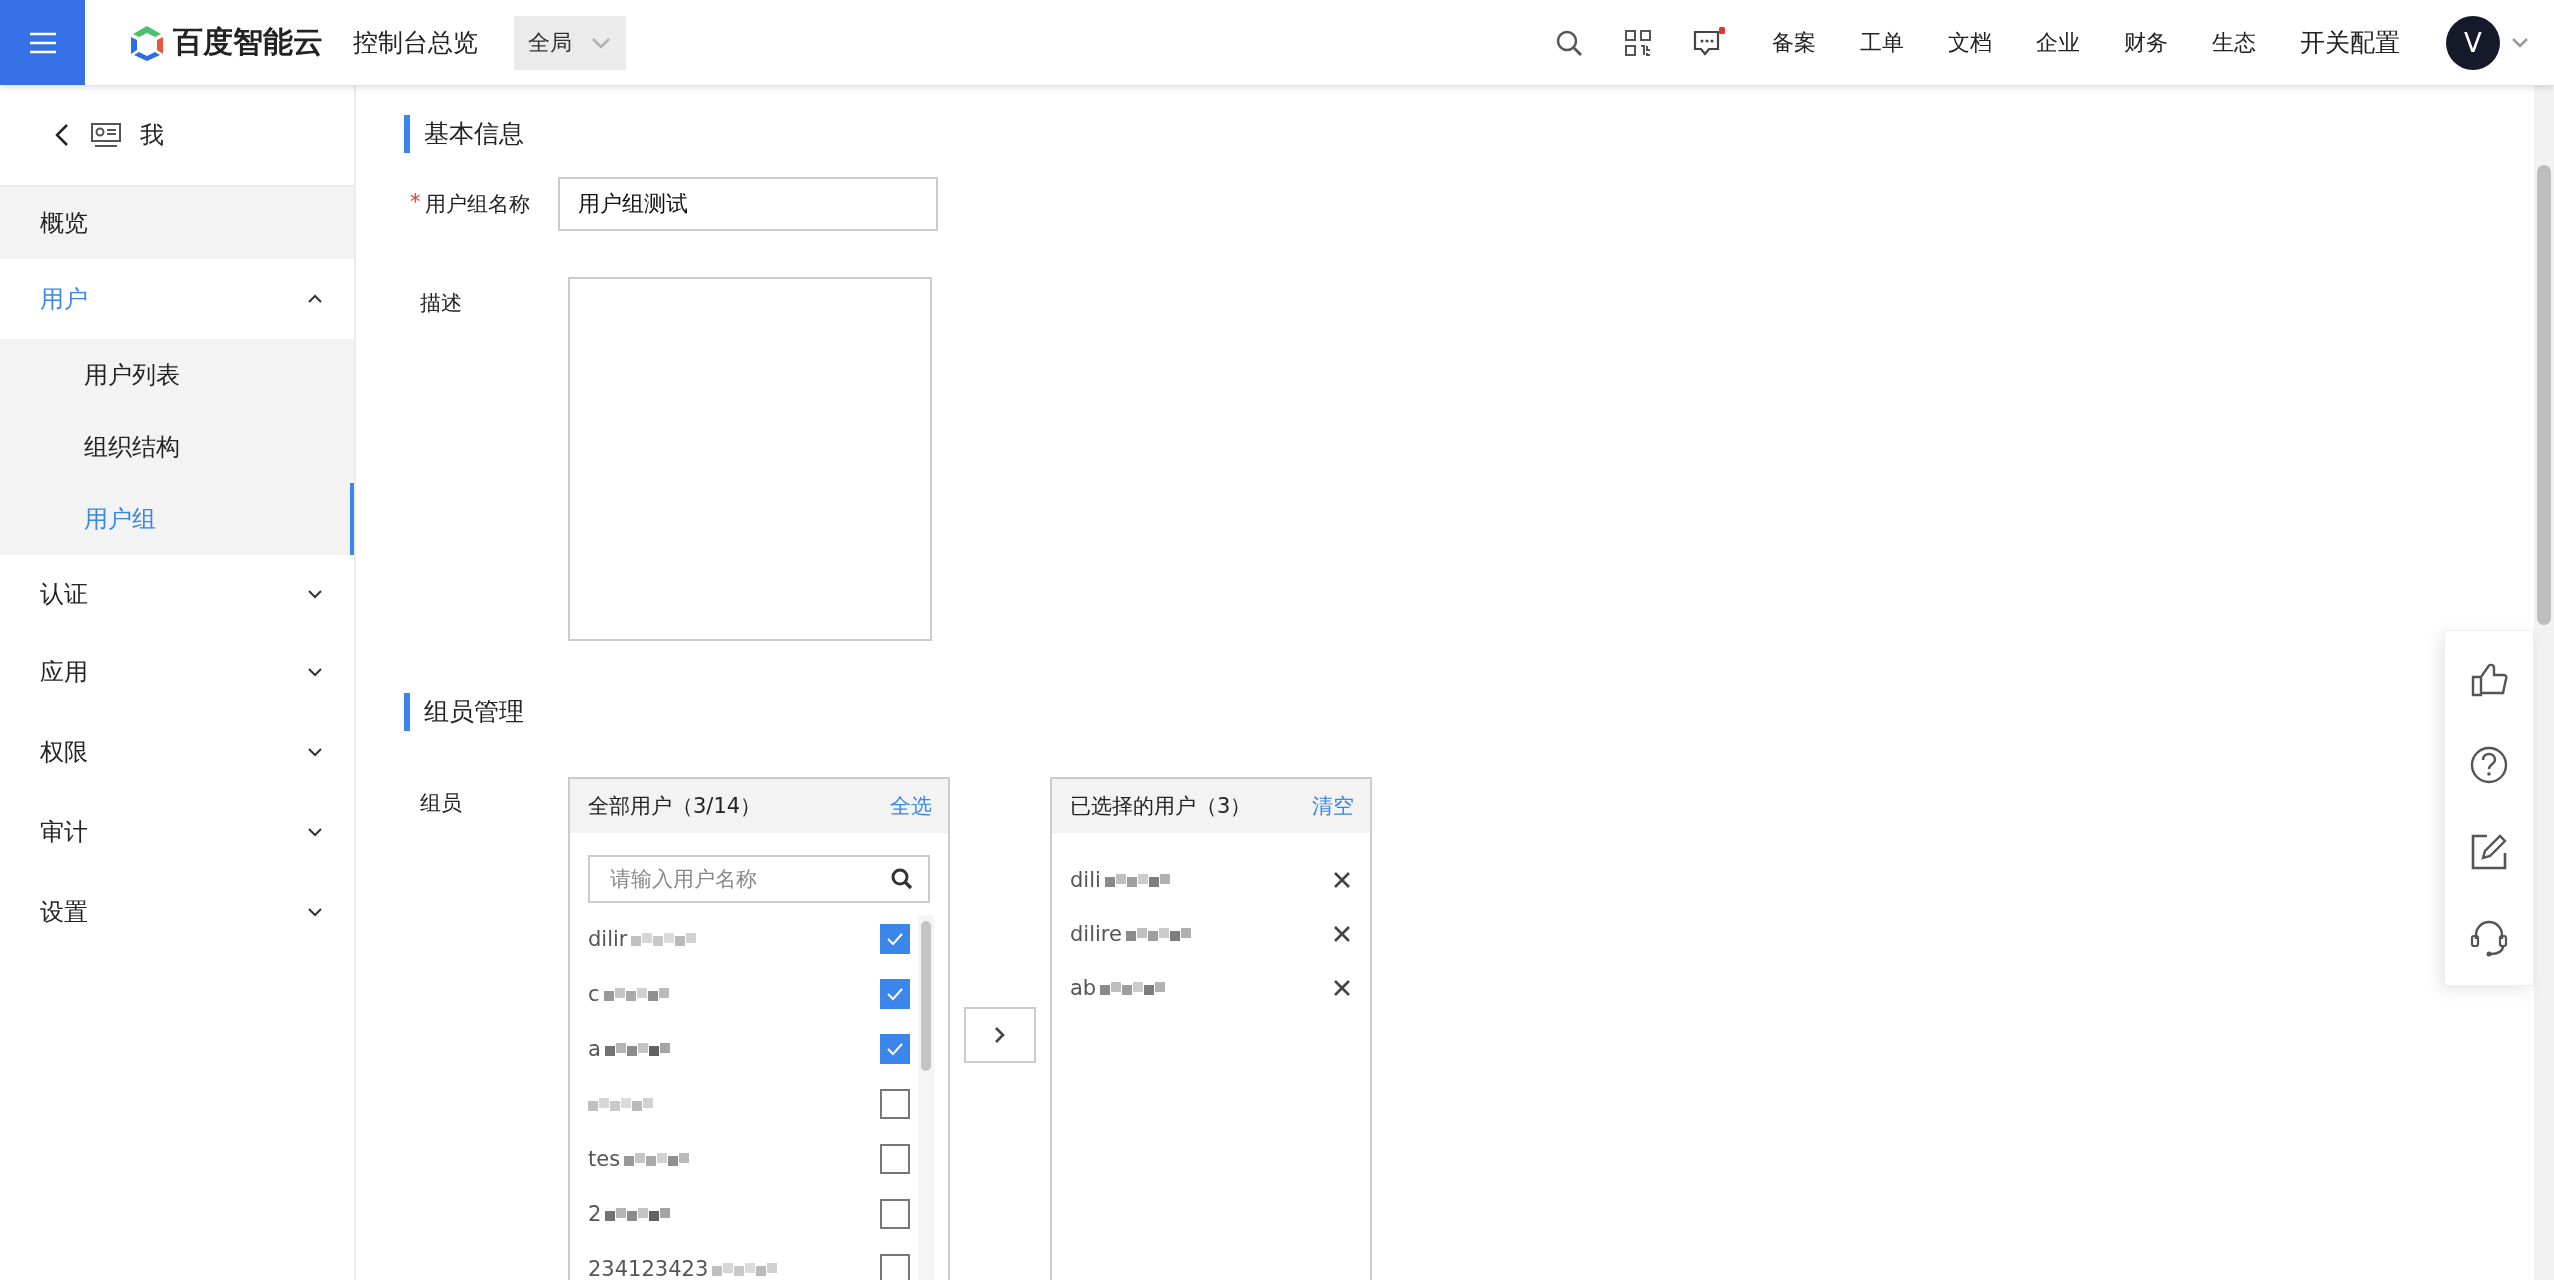 This screenshot has height=1280, width=2554. I want to click on panel-title: 全部用户（3/14）, so click(675, 806).